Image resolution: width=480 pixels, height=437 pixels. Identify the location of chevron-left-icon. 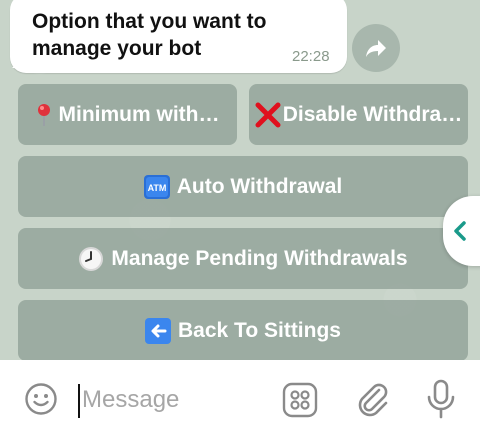
(460, 231).